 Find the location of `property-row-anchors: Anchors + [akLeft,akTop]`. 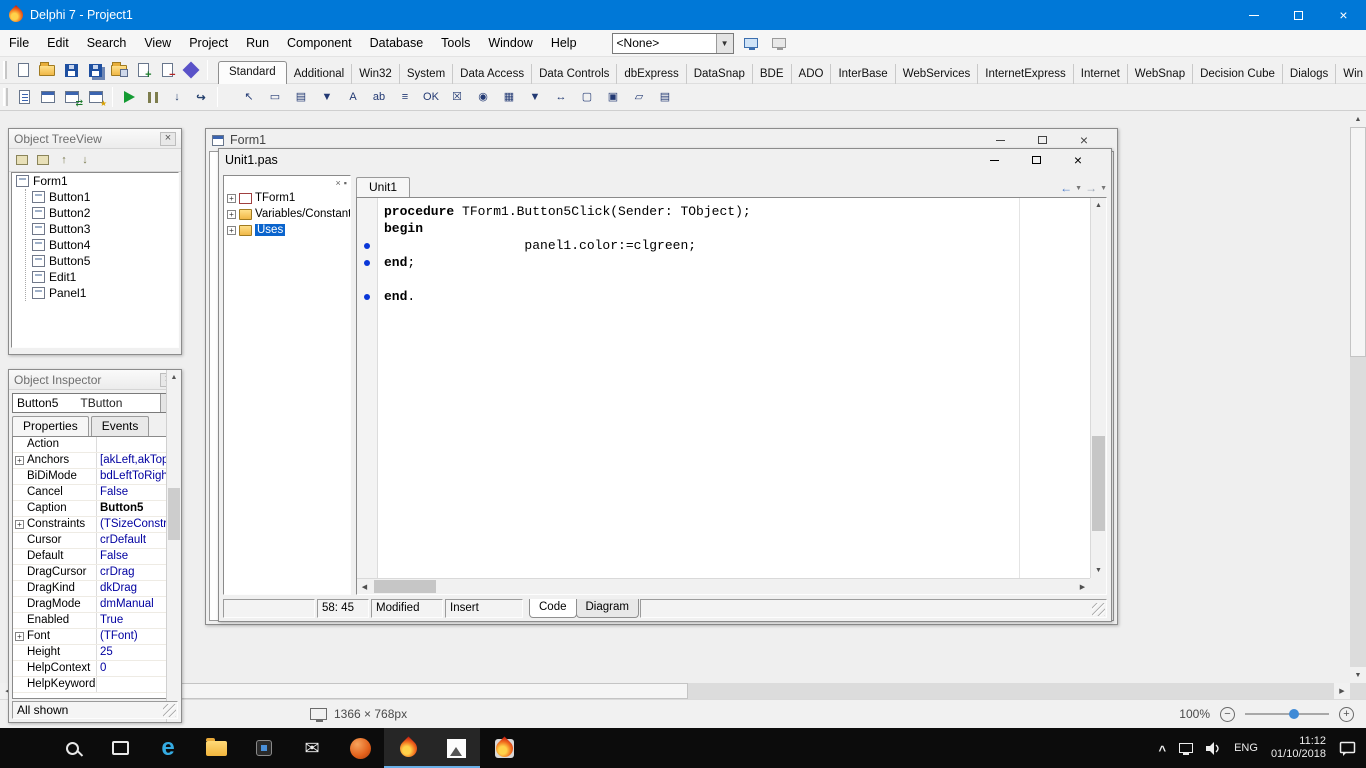

property-row-anchors: Anchors + [akLeft,akTop] is located at coordinates (95, 461).